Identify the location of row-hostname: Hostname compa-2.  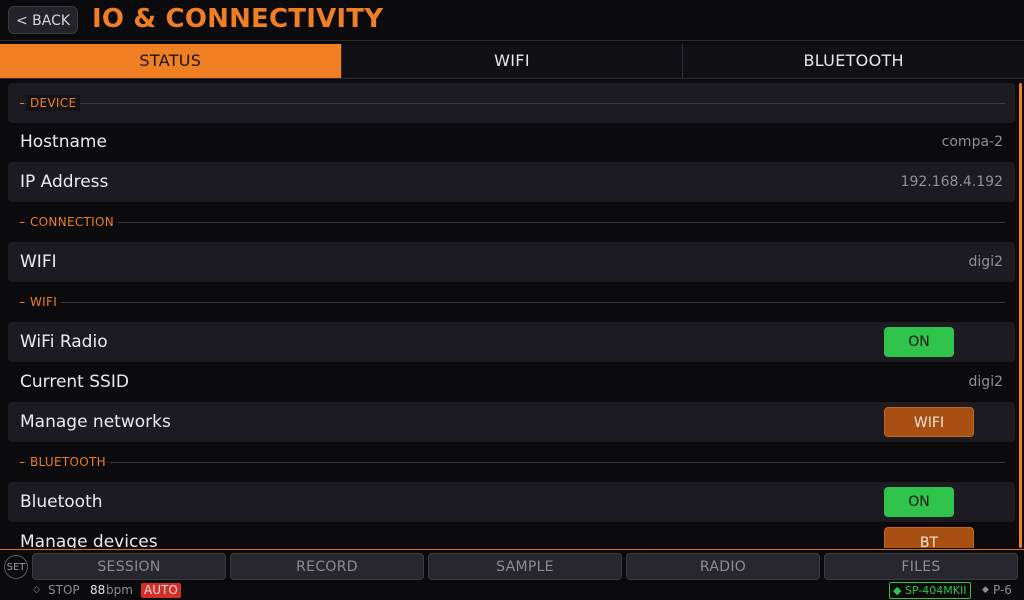
(511, 142).